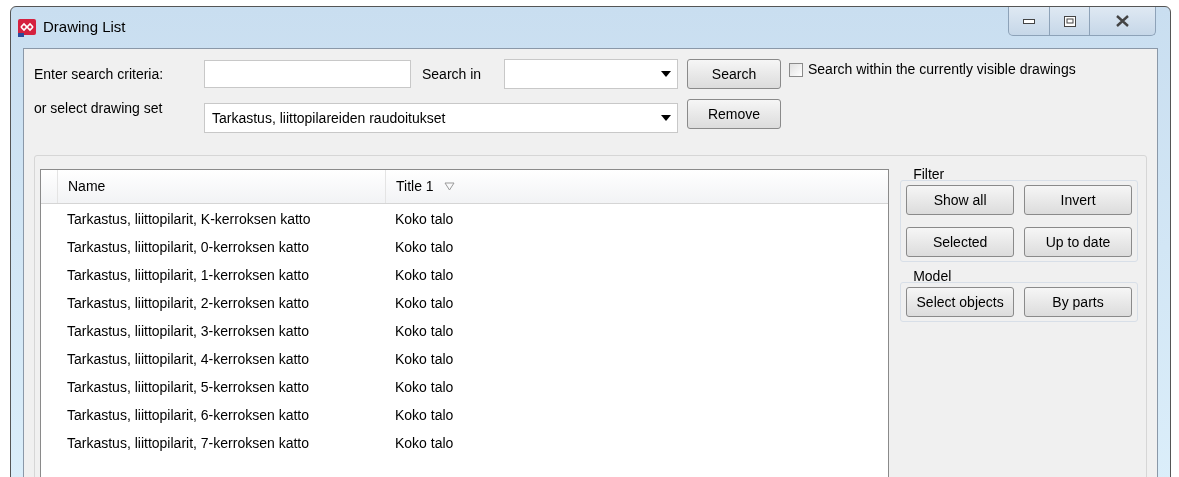 The width and height of the screenshot is (1179, 477). What do you see at coordinates (188, 303) in the screenshot?
I see `table-cell-text: Tarkastus, liittopilarit, 2-kerroksen katto` at bounding box center [188, 303].